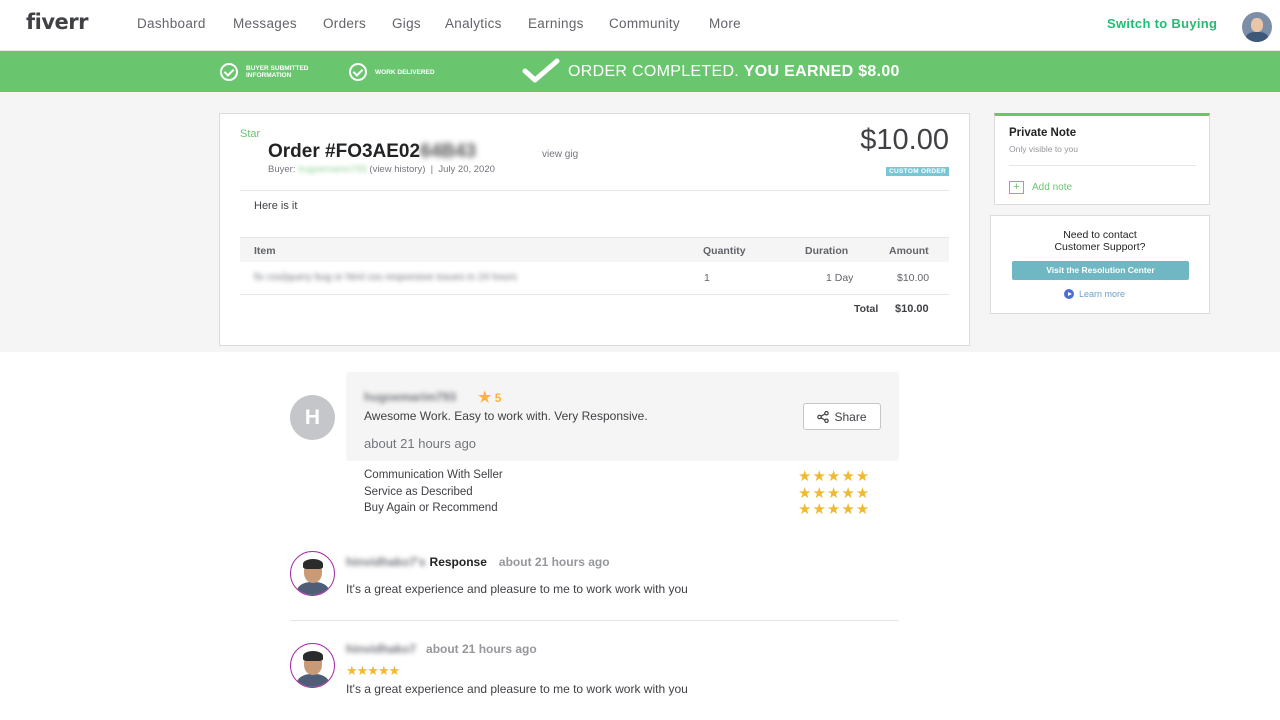 This screenshot has height=720, width=1280. I want to click on order-message: Here is it, so click(276, 206).